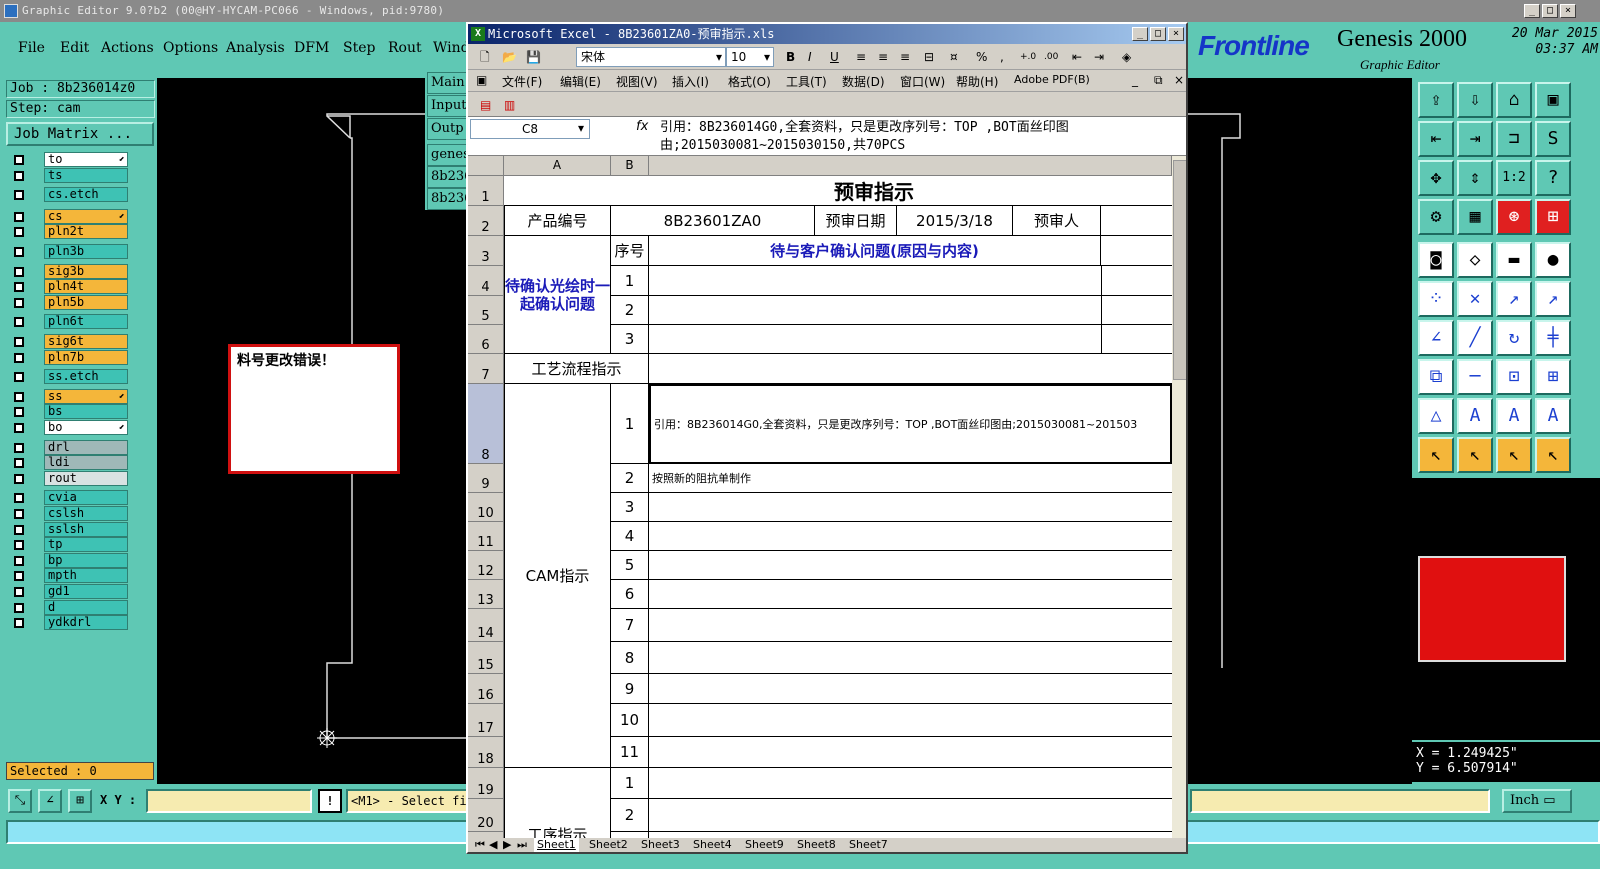 The image size is (1600, 869). I want to click on layer-row: ss.etch, so click(72, 377).